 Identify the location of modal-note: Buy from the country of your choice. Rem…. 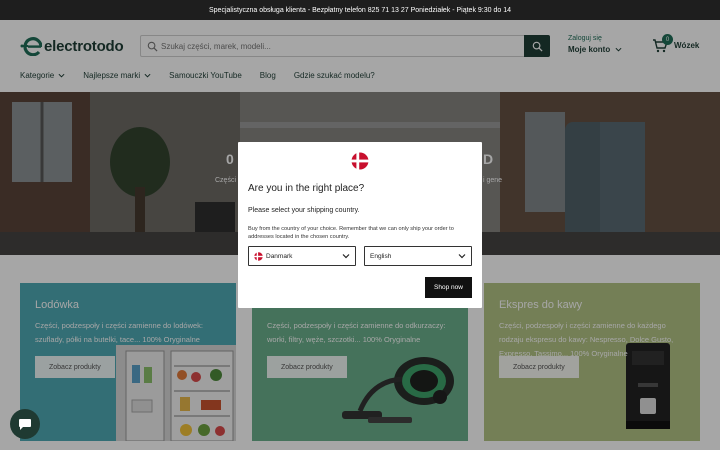
(351, 233).